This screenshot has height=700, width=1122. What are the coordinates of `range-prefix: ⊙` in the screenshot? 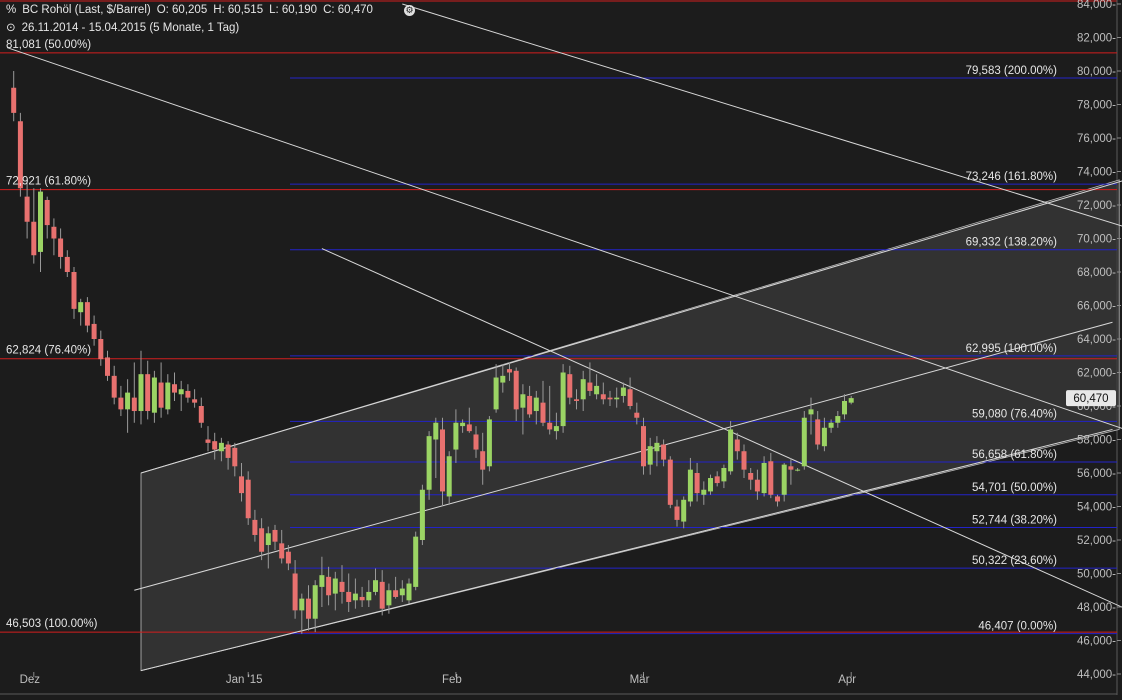 It's located at (11, 28).